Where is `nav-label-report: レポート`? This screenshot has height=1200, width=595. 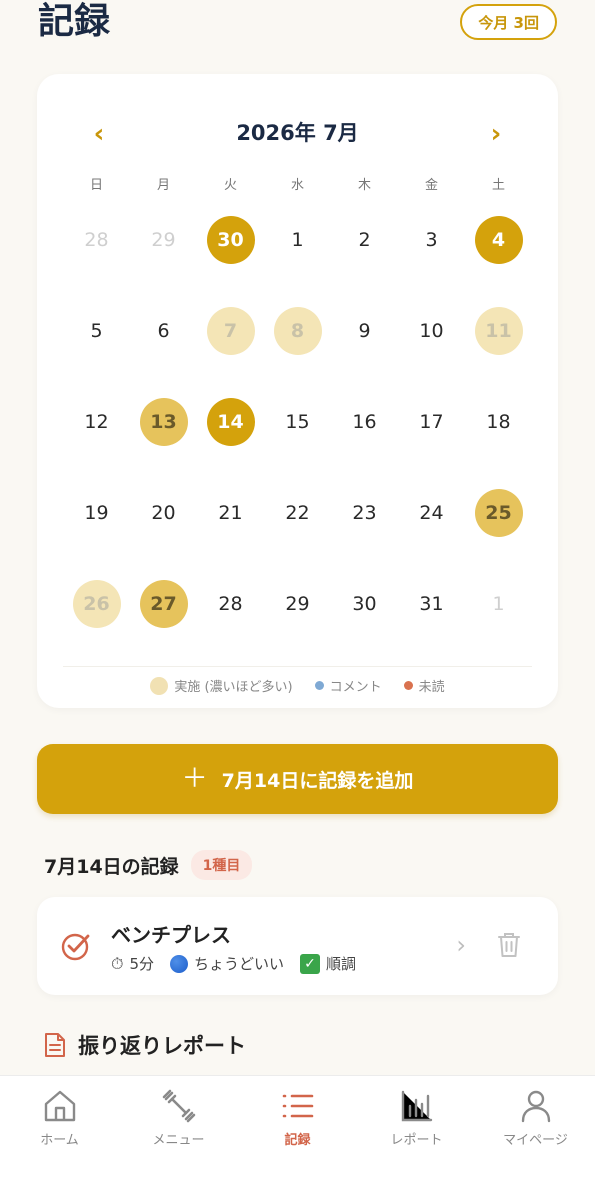
nav-label-report: レポート is located at coordinates (416, 1140).